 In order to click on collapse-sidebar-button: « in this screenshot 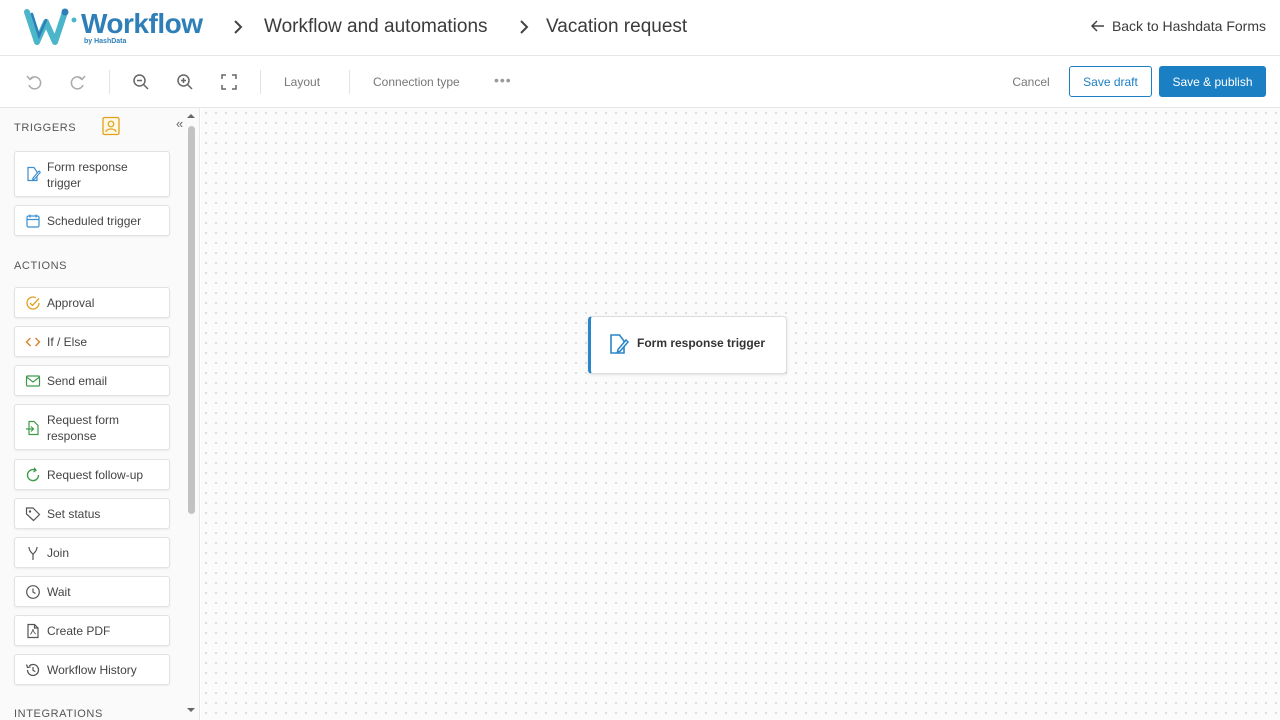, I will do `click(179, 123)`.